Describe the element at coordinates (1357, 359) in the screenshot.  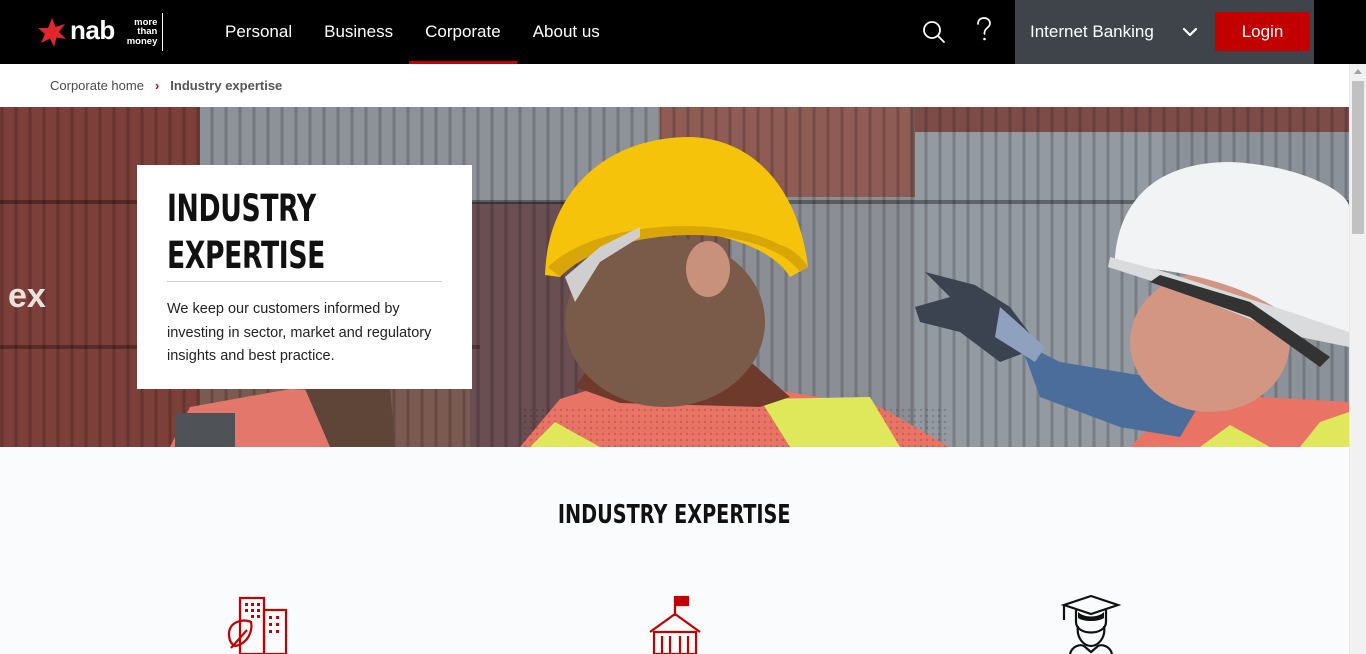
I see `page-scrollbar` at that location.